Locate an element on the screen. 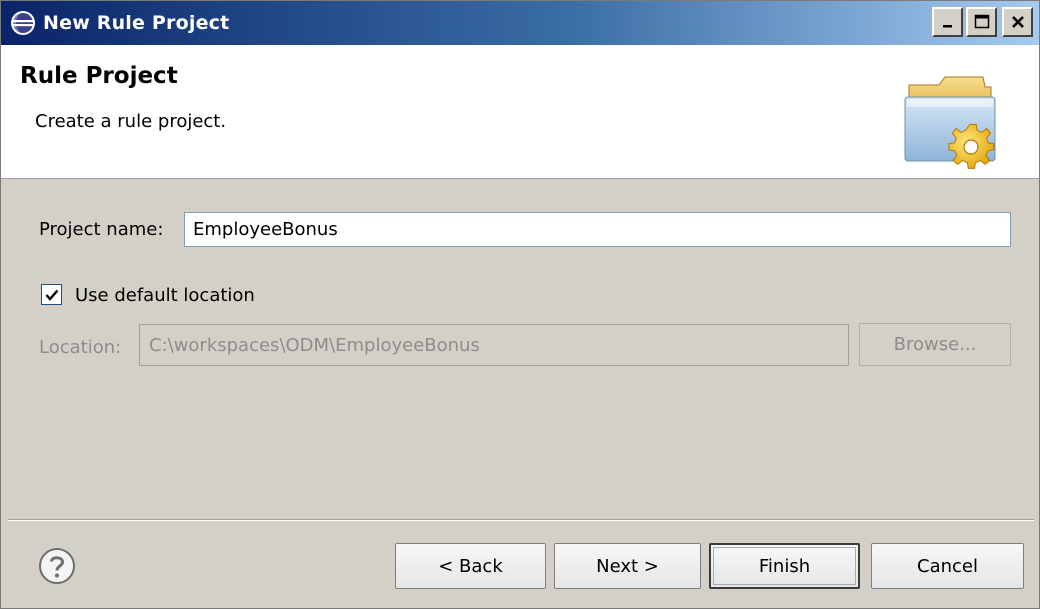 The width and height of the screenshot is (1040, 609). project-name-input is located at coordinates (597, 229).